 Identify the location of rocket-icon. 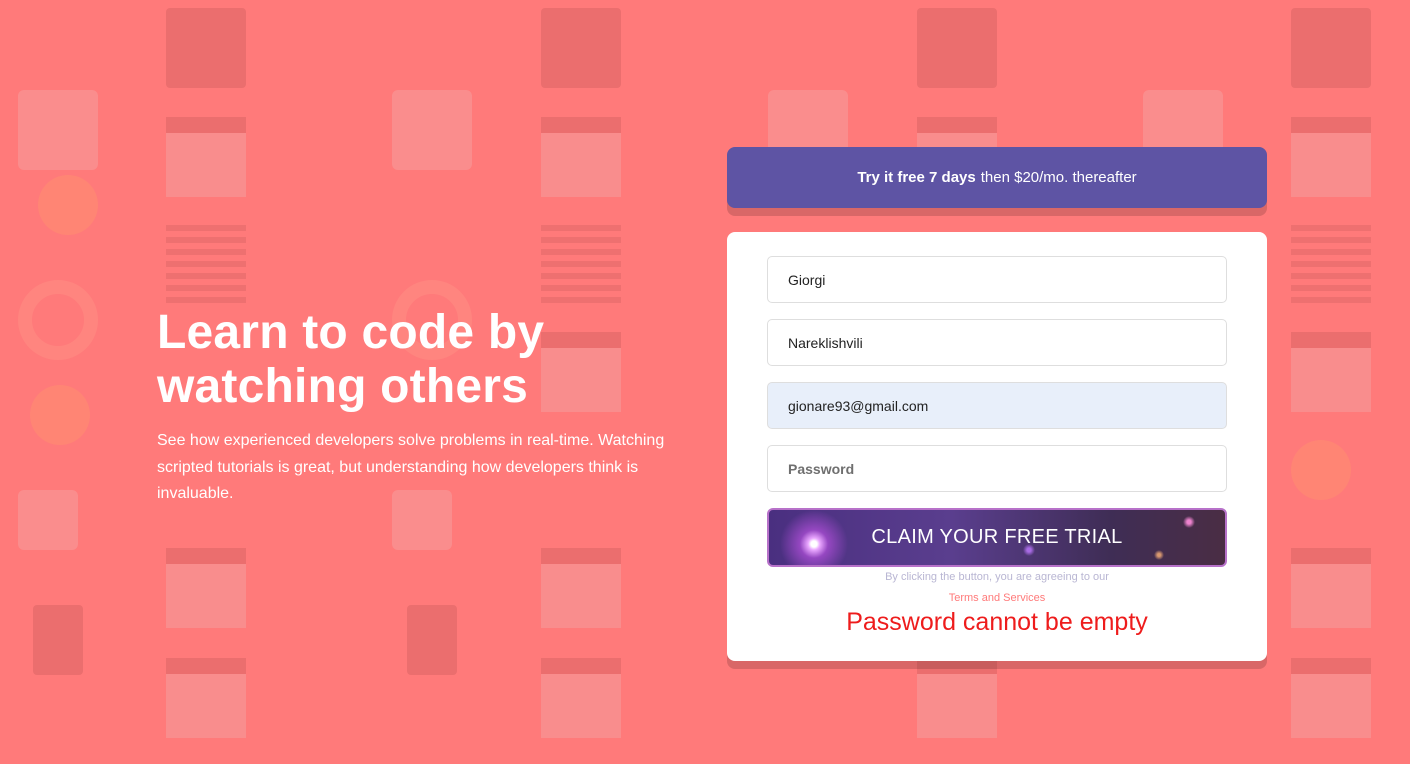
(1321, 470).